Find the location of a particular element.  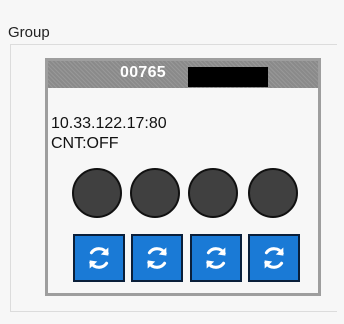

device-header: 00765 is located at coordinates (183, 74).